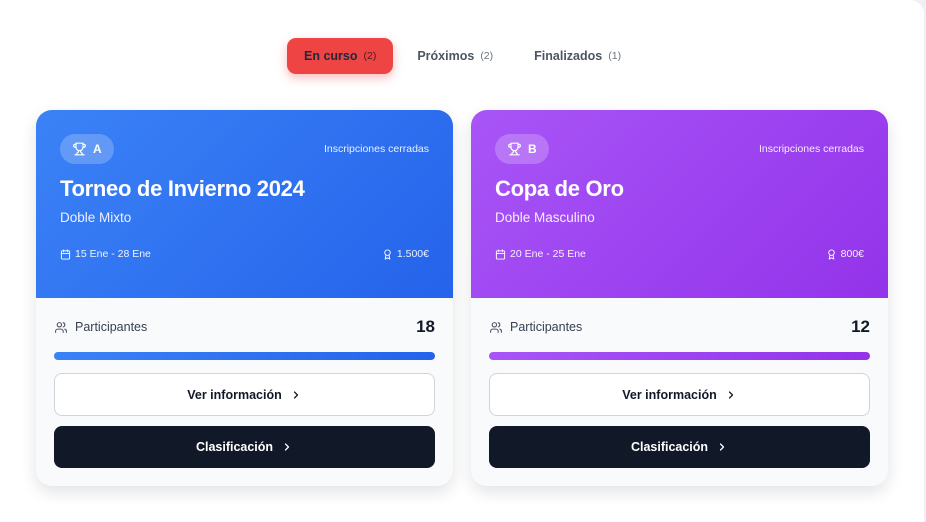 Image resolution: width=926 pixels, height=522 pixels. I want to click on date-range: 20 Ene - 25 Ene, so click(540, 254).